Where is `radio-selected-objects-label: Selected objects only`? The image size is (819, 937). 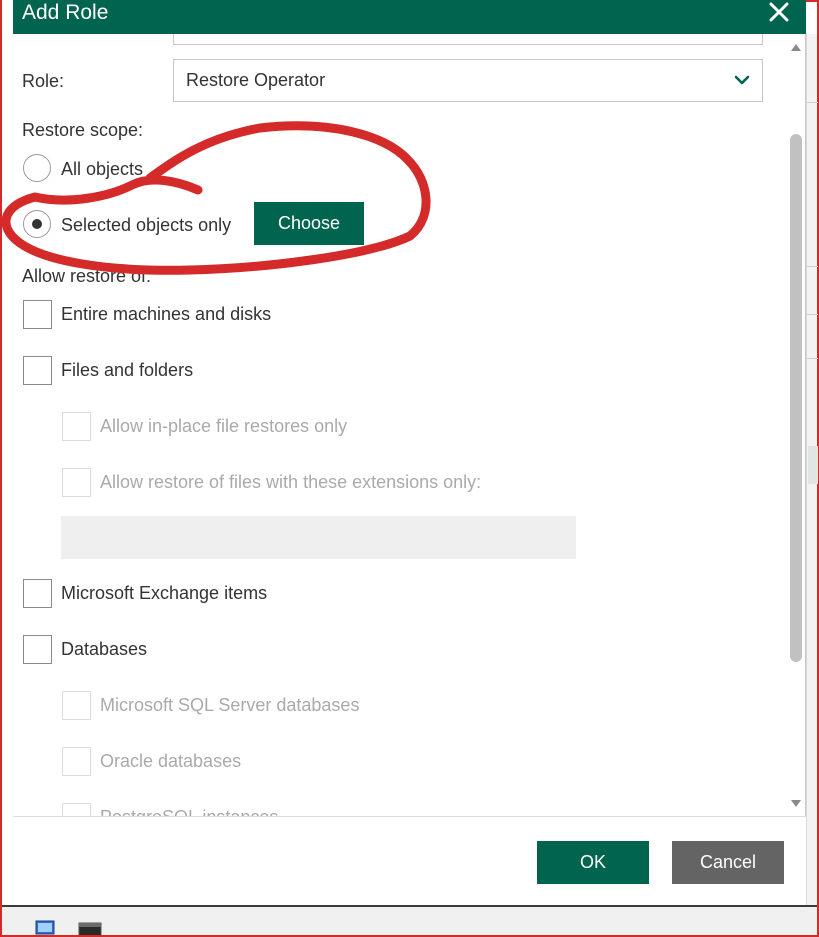 radio-selected-objects-label: Selected objects only is located at coordinates (146, 225).